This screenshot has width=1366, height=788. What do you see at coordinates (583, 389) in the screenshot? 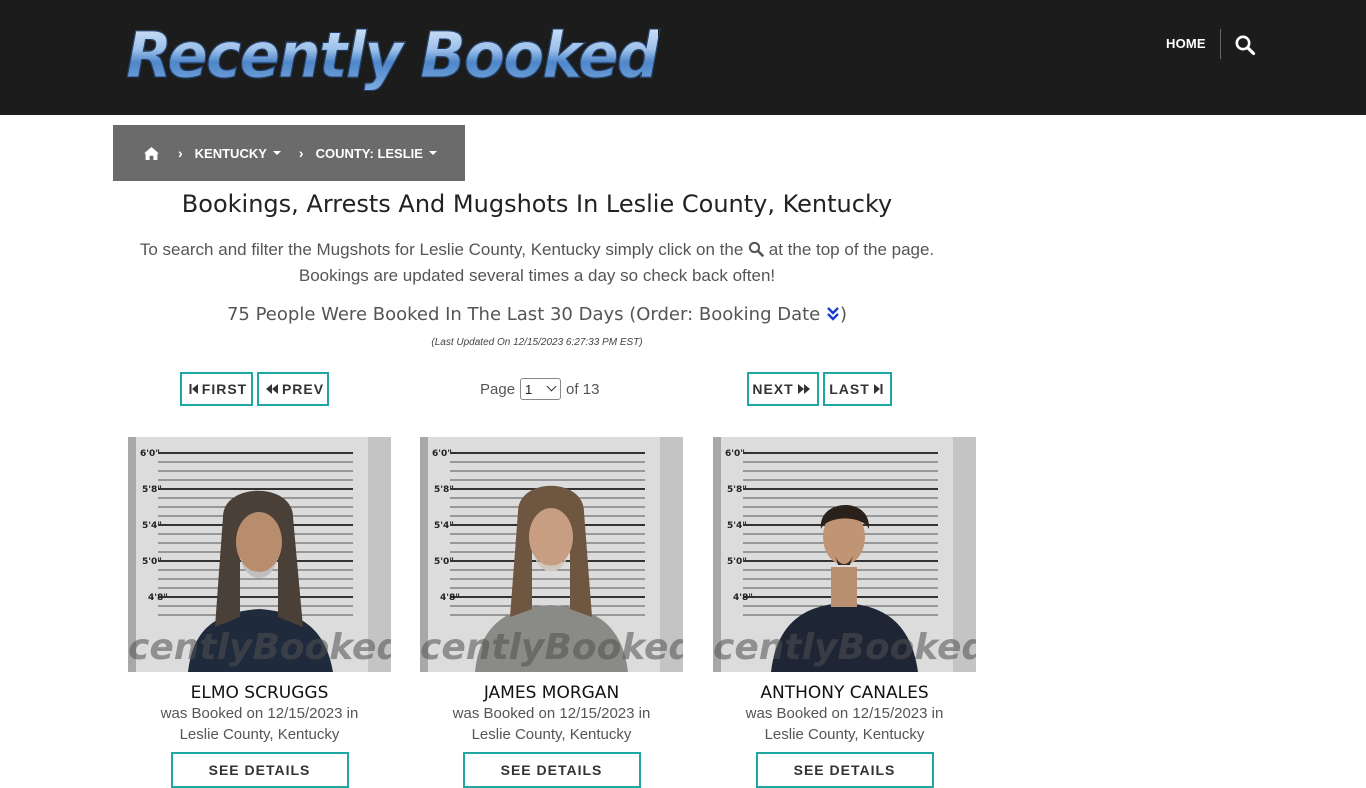
I see `page-total-label: of 13` at bounding box center [583, 389].